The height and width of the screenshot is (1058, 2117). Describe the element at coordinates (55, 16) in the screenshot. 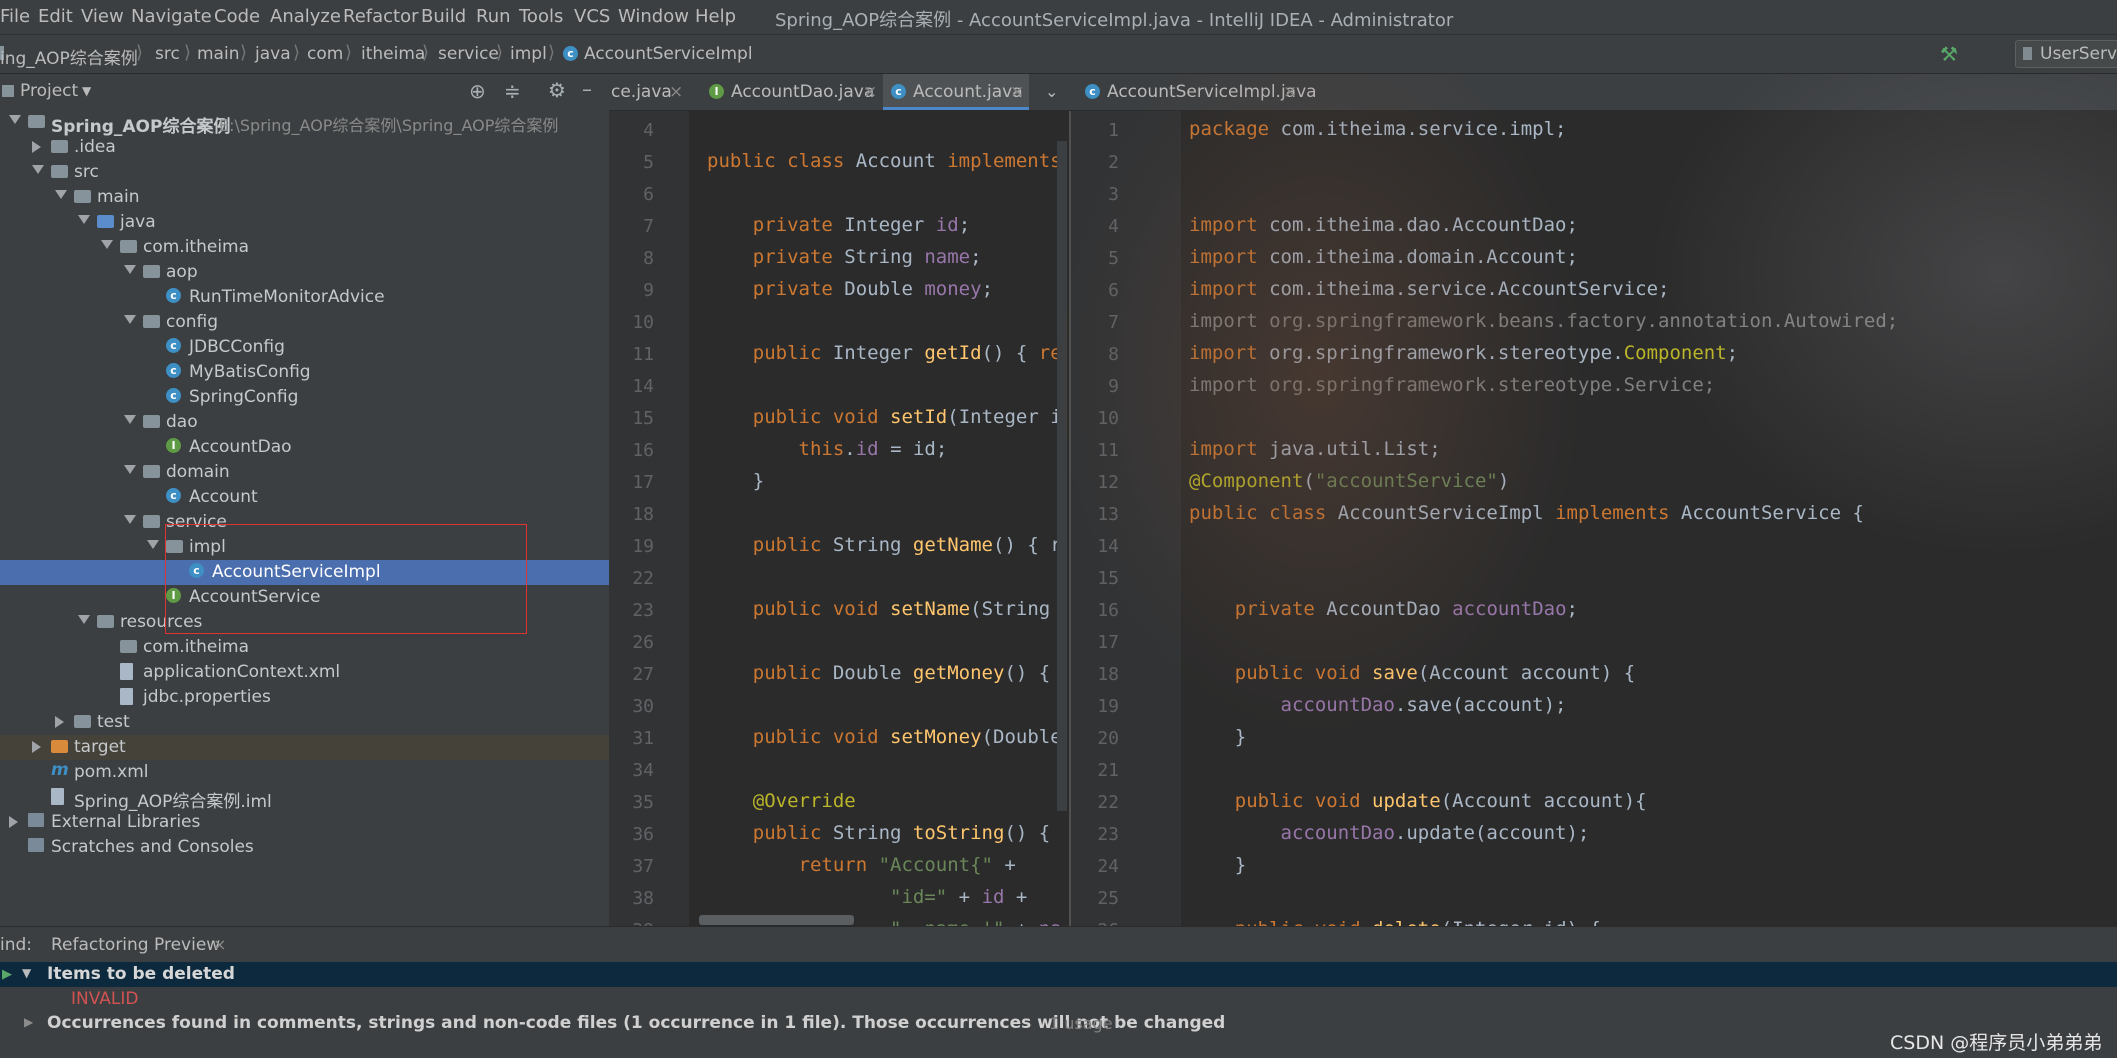

I see `menu-edit: Edit` at that location.